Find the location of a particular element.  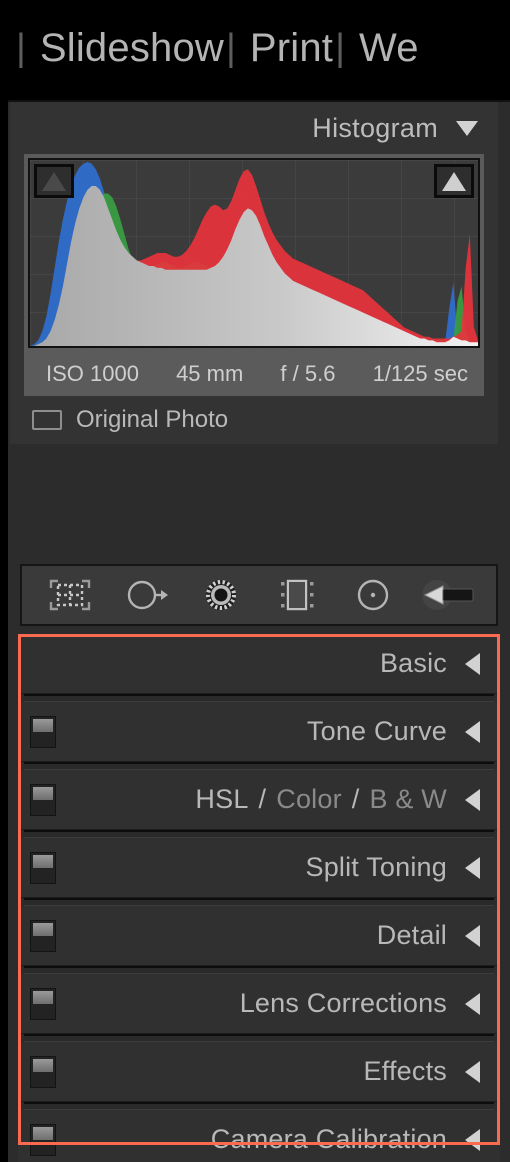

histogram-title: Histogram is located at coordinates (375, 127).